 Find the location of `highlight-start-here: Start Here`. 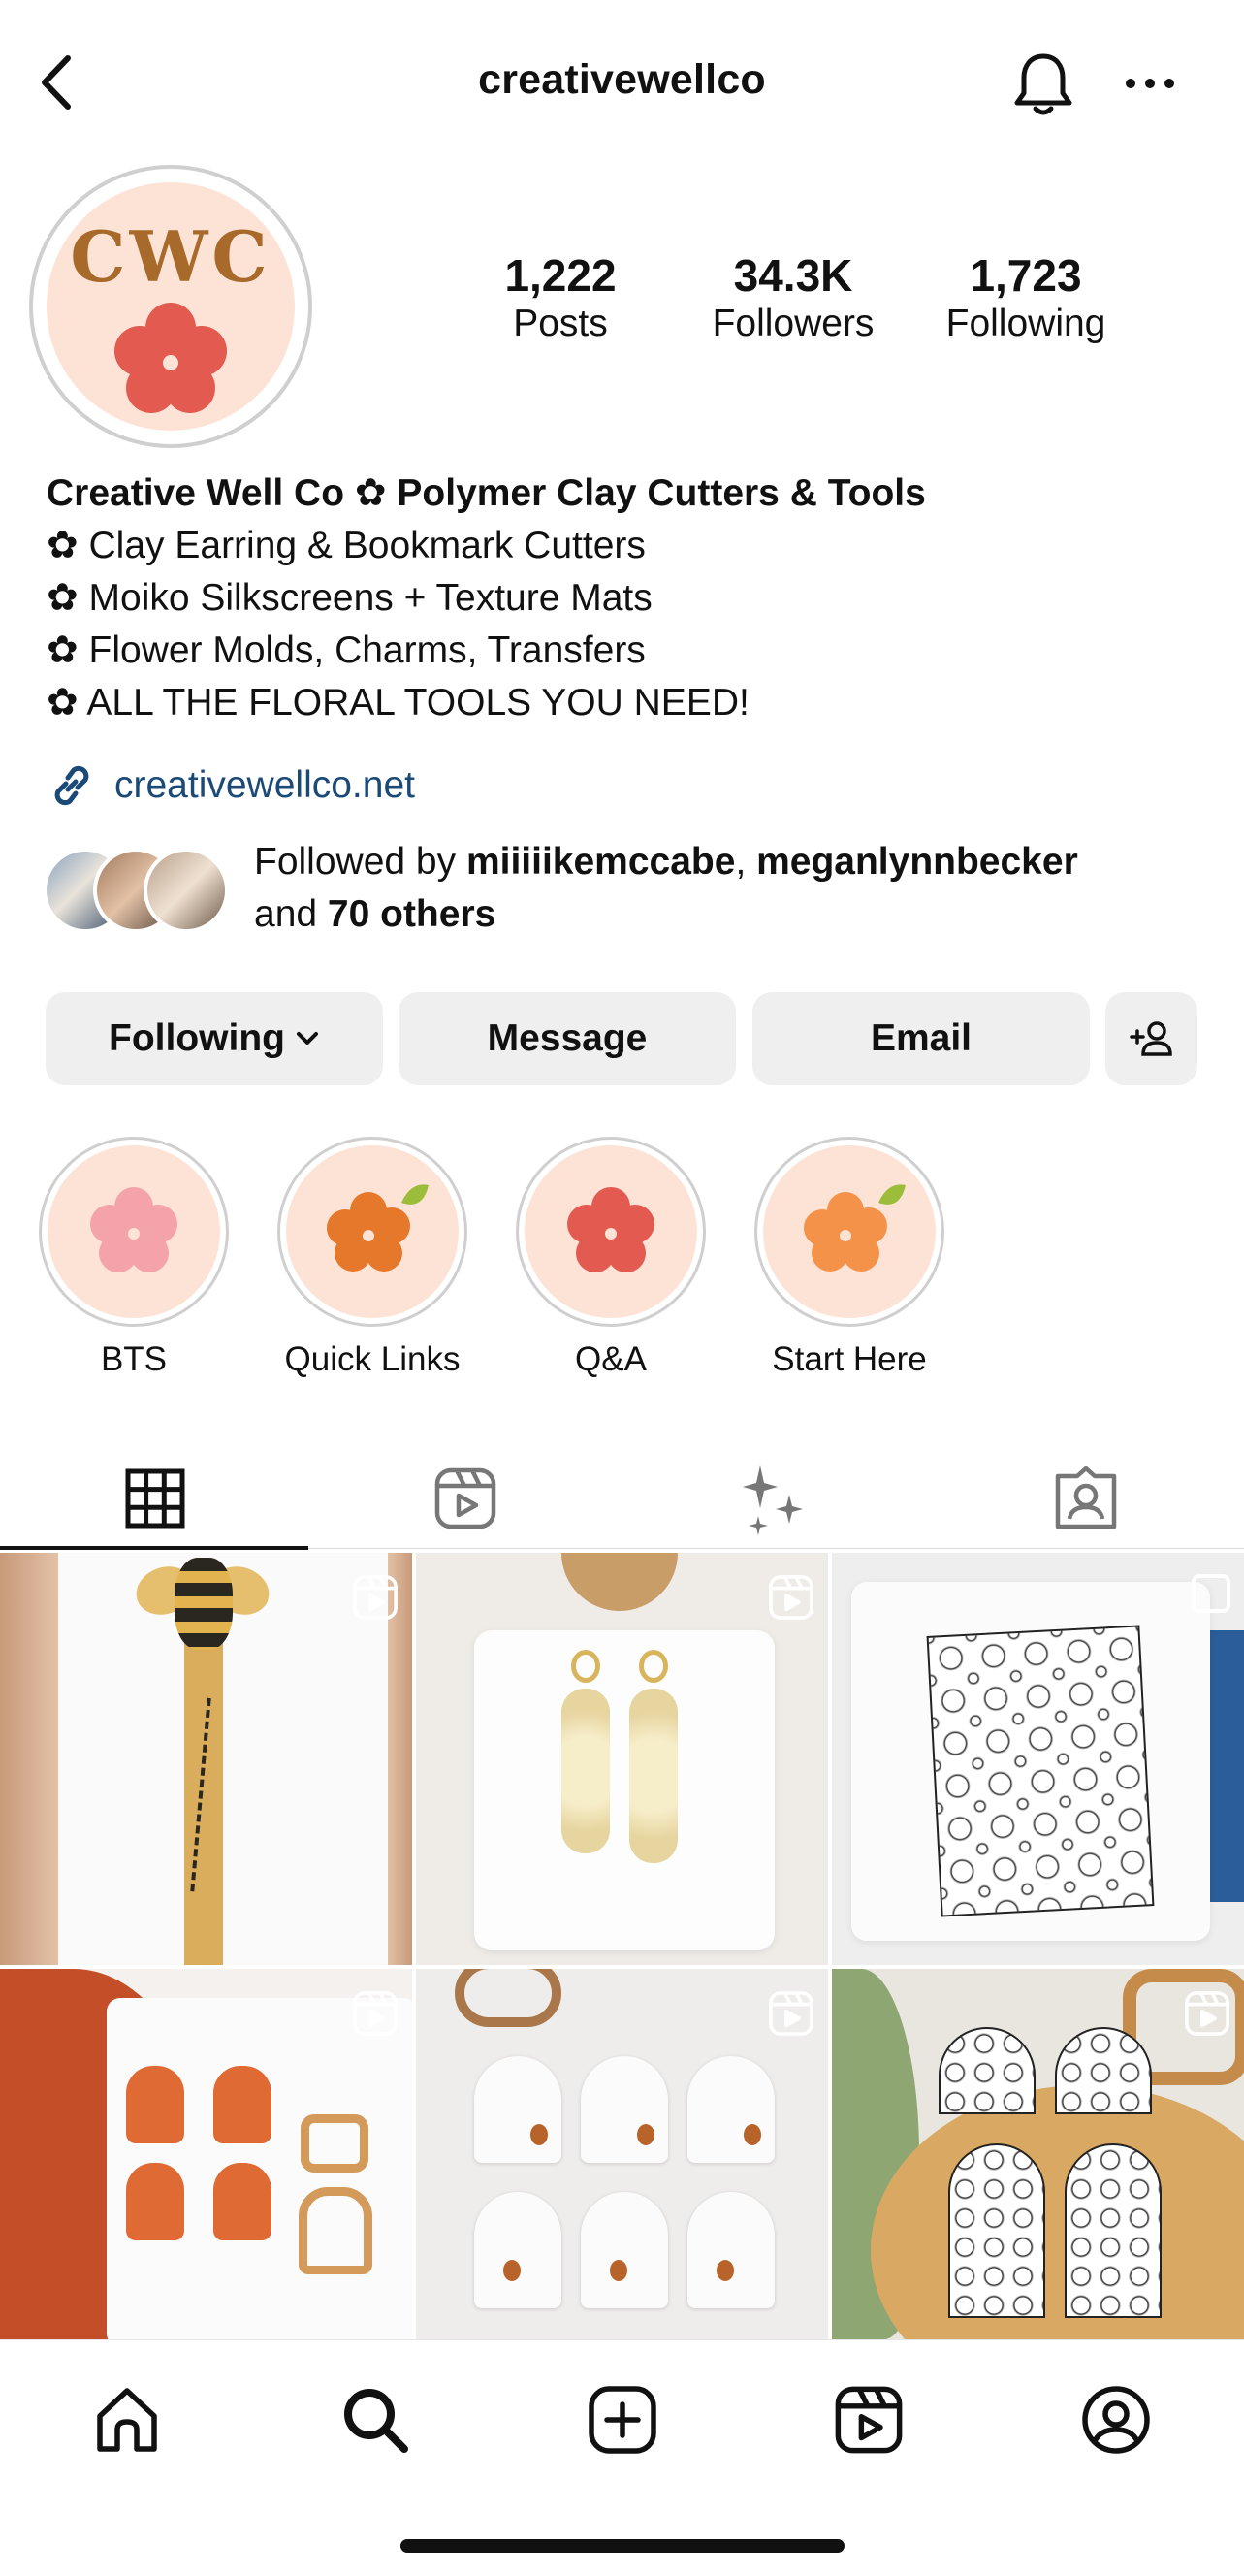

highlight-start-here: Start Here is located at coordinates (849, 1258).